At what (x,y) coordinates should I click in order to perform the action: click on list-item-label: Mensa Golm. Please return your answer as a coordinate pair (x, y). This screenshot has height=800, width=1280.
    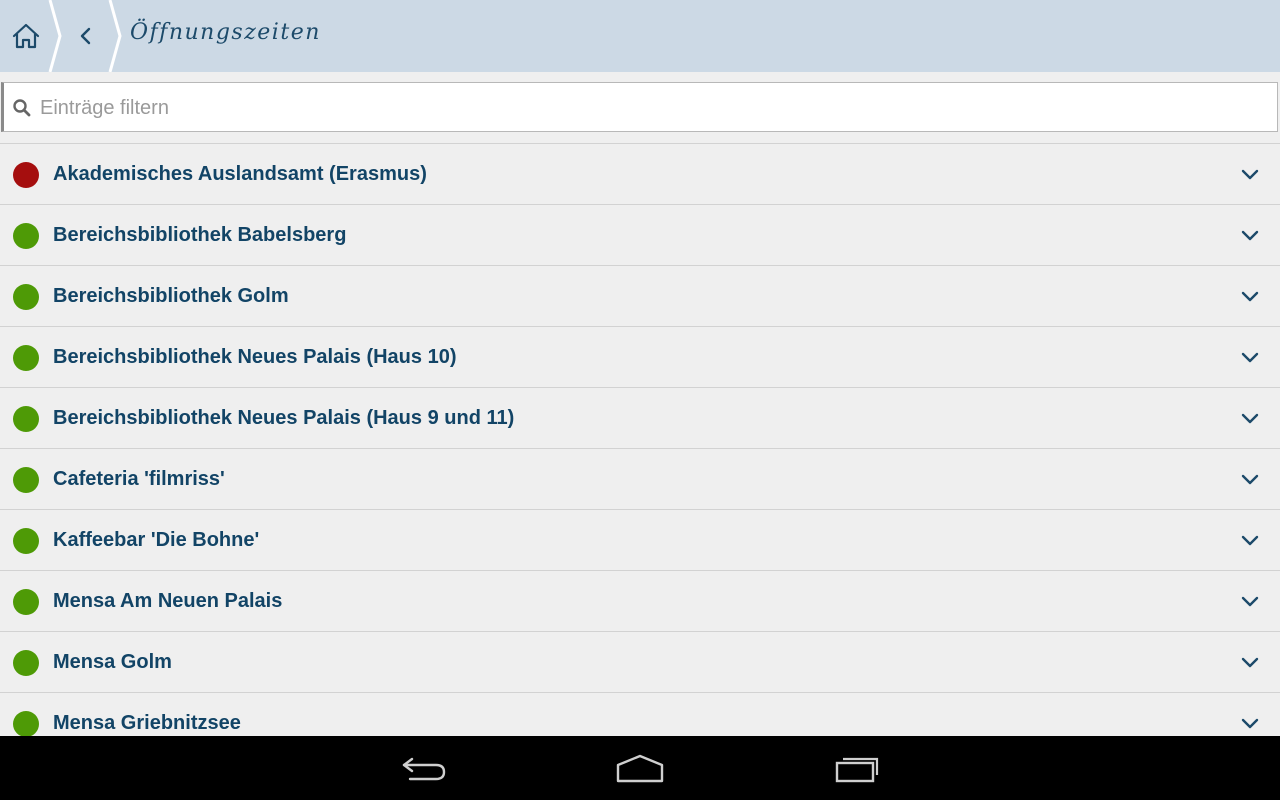
    Looking at the image, I should click on (112, 662).